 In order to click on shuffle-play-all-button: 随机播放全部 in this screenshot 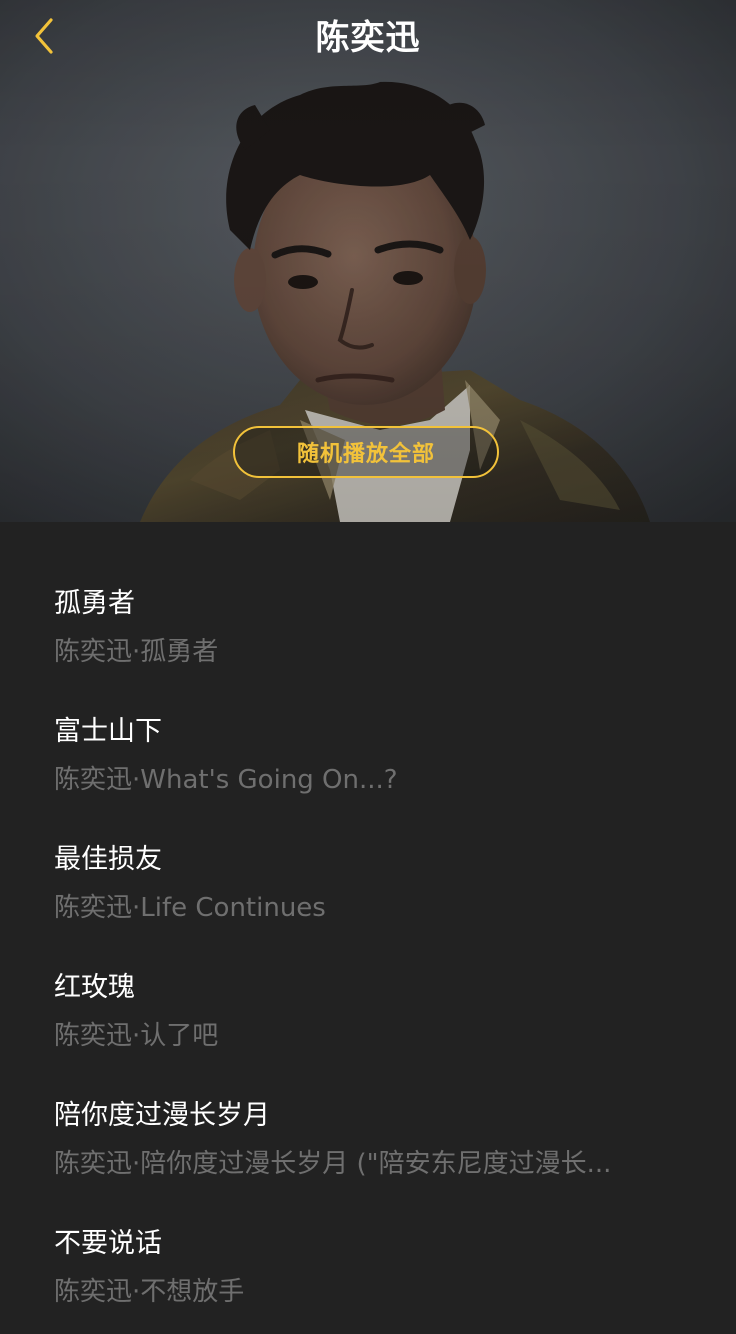, I will do `click(366, 452)`.